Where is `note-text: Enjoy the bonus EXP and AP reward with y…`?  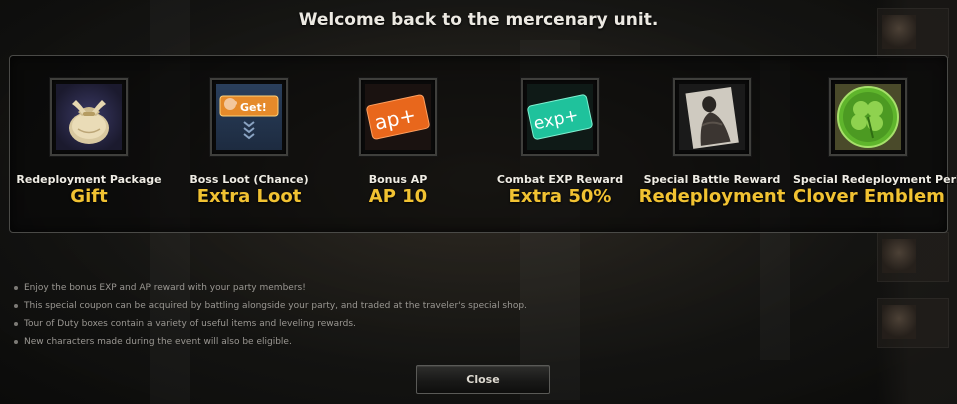 note-text: Enjoy the bonus EXP and AP reward with y… is located at coordinates (165, 288).